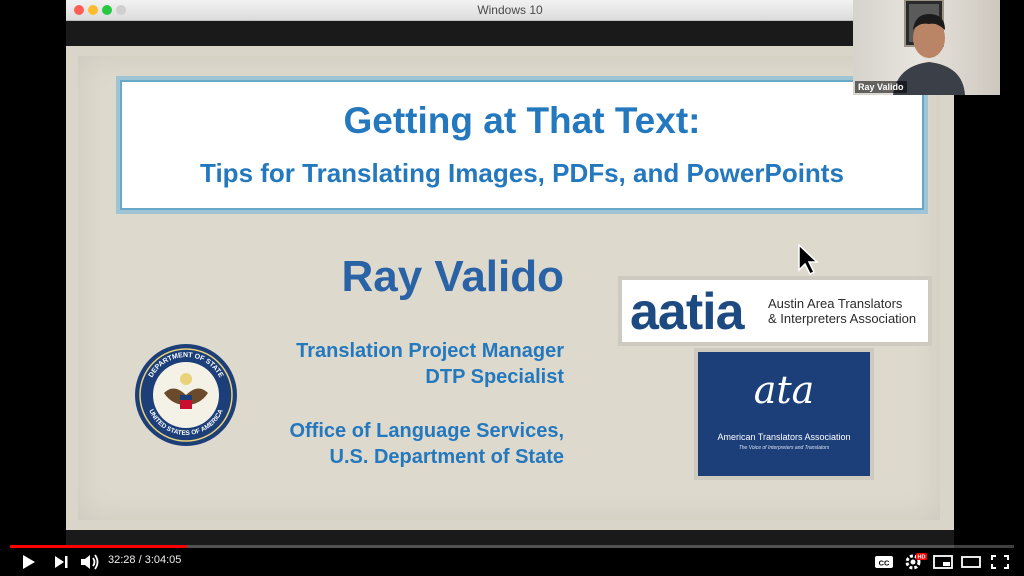  I want to click on aatia-logo: aatia, so click(687, 312).